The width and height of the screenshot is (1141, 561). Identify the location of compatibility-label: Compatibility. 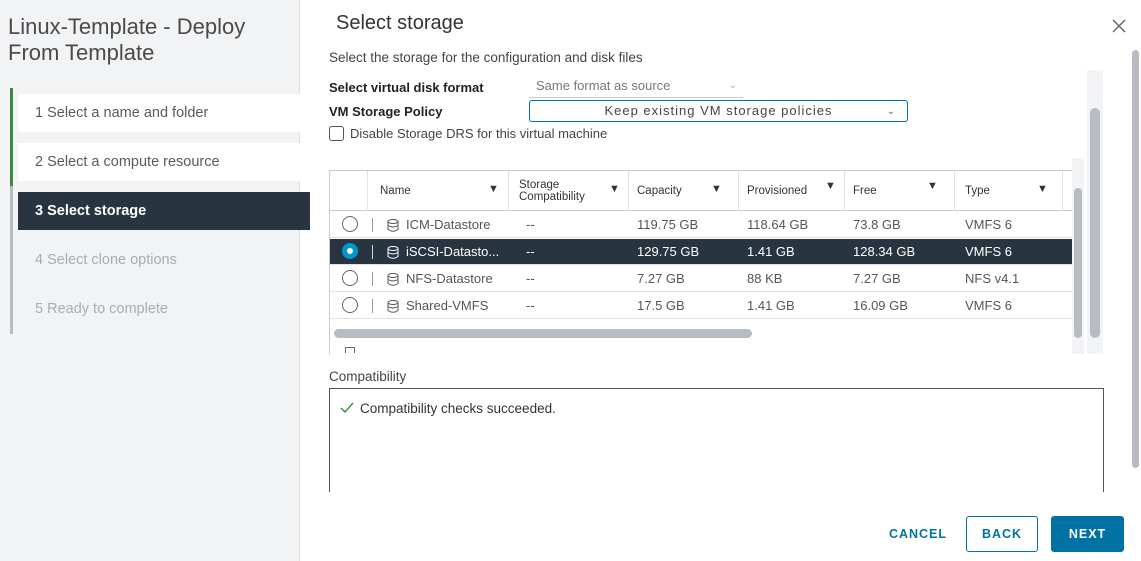
(368, 376).